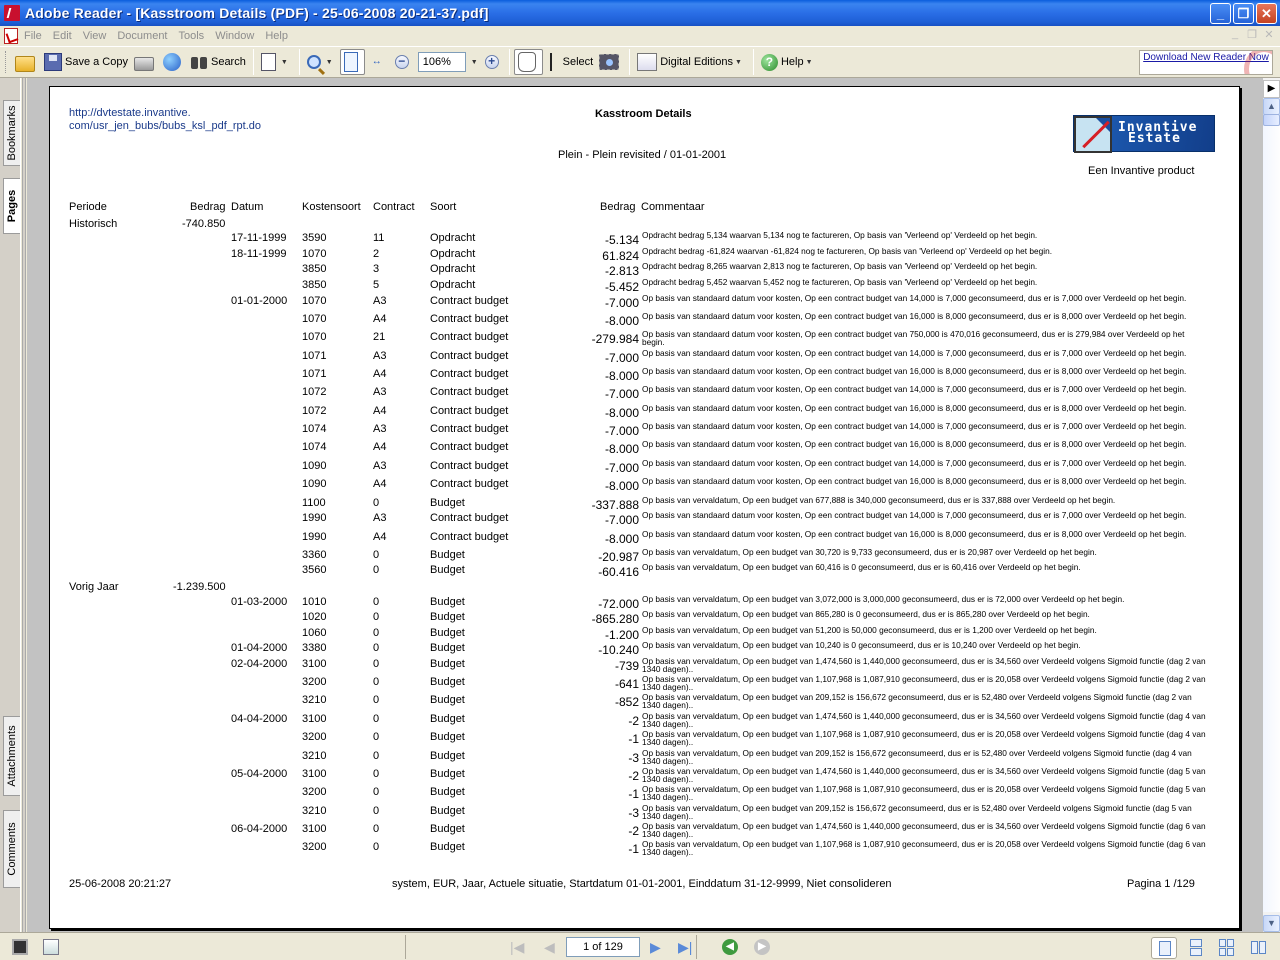  I want to click on single-page-layout-button, so click(1164, 948).